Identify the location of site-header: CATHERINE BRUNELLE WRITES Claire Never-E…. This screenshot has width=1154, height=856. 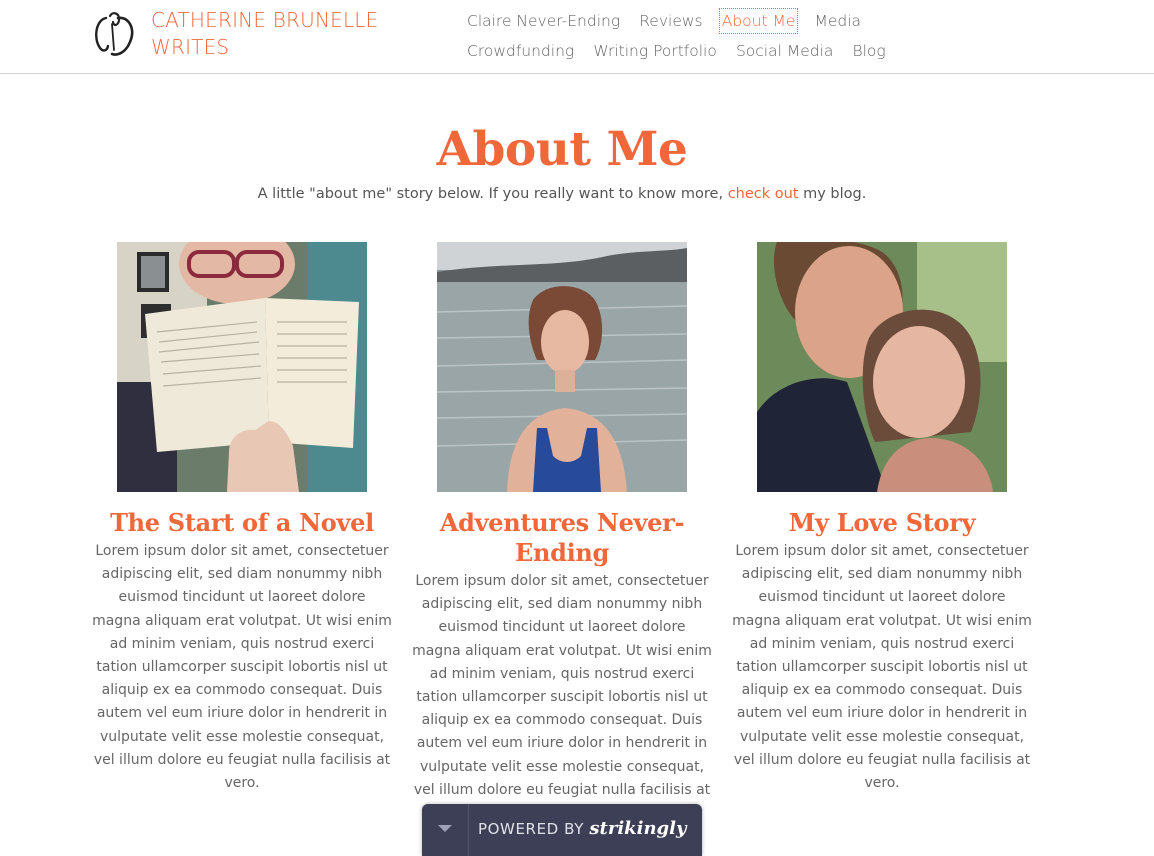
(577, 37).